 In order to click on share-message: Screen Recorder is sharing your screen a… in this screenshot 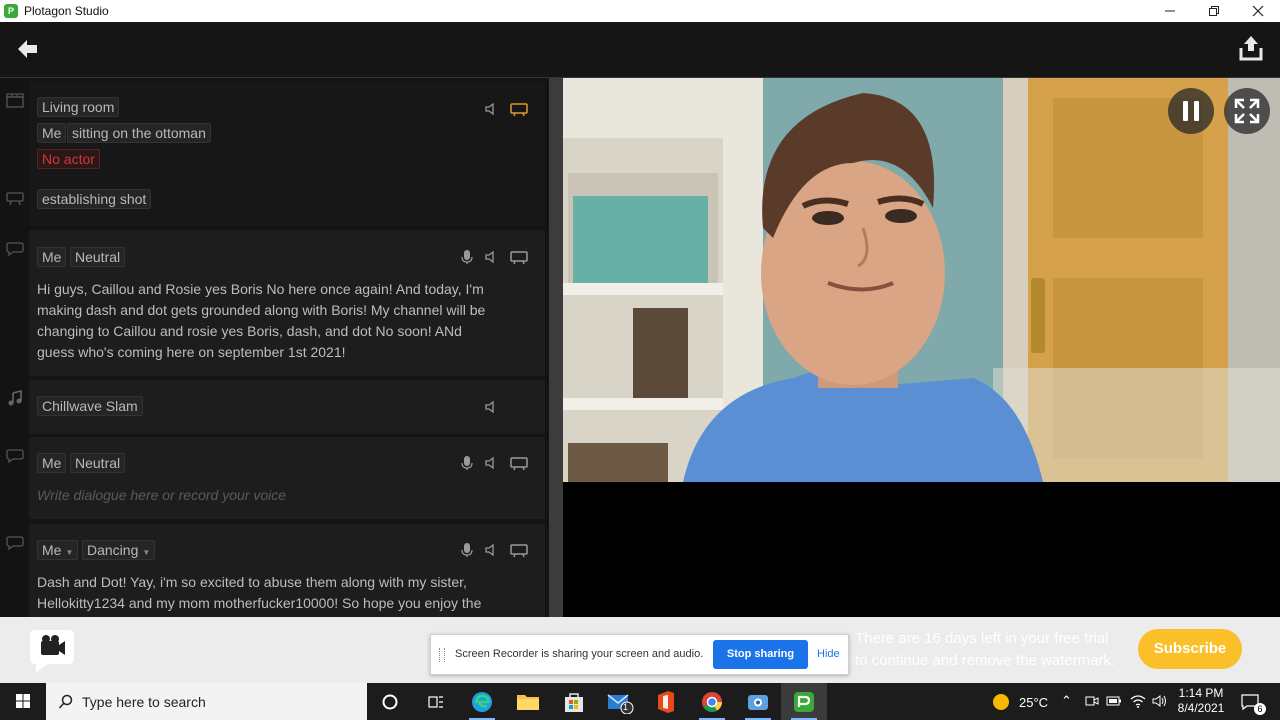, I will do `click(579, 654)`.